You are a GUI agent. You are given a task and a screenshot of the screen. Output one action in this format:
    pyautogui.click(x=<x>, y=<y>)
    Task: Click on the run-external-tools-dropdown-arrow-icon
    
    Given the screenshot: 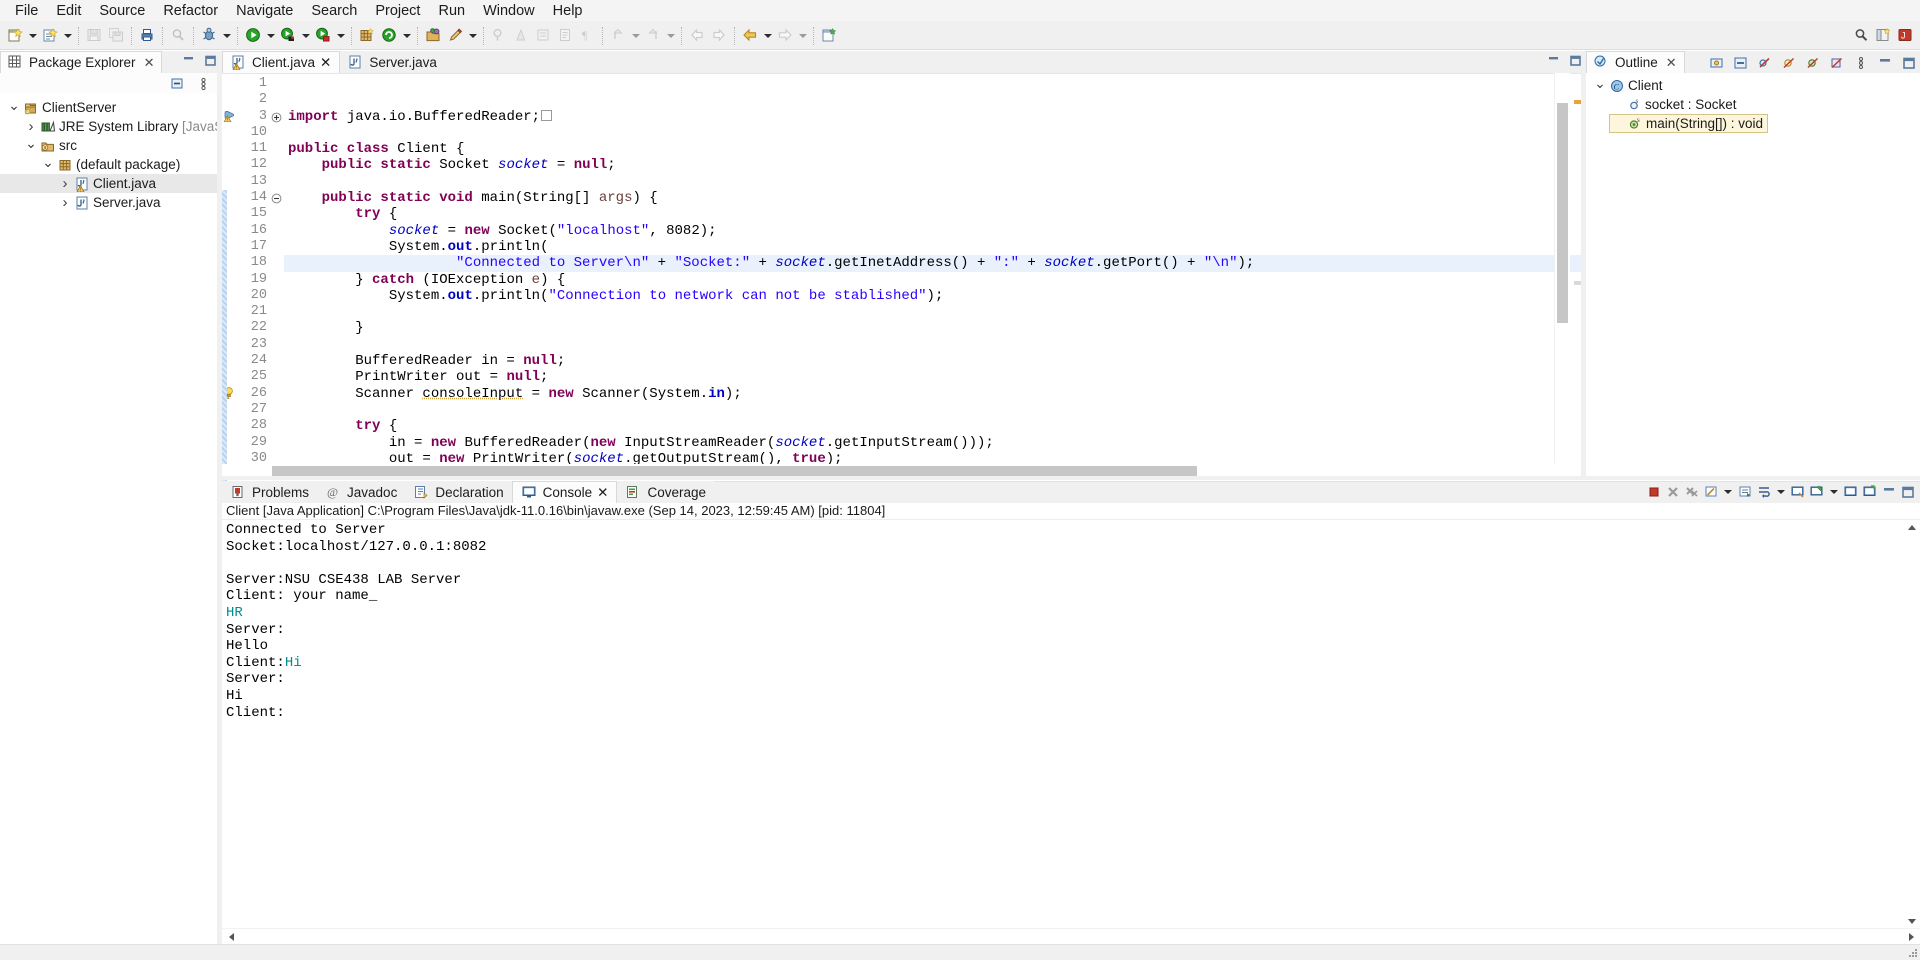 What is the action you would take?
    pyautogui.click(x=340, y=36)
    